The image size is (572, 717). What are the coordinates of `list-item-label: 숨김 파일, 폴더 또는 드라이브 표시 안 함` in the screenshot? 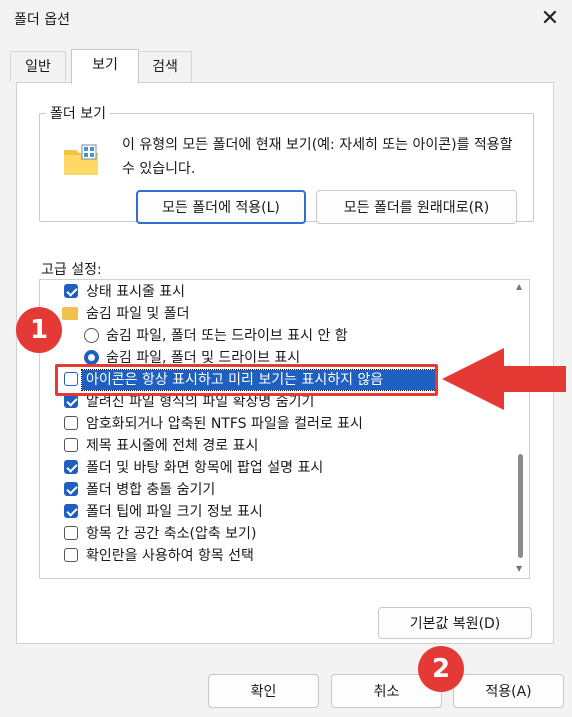 It's located at (227, 336).